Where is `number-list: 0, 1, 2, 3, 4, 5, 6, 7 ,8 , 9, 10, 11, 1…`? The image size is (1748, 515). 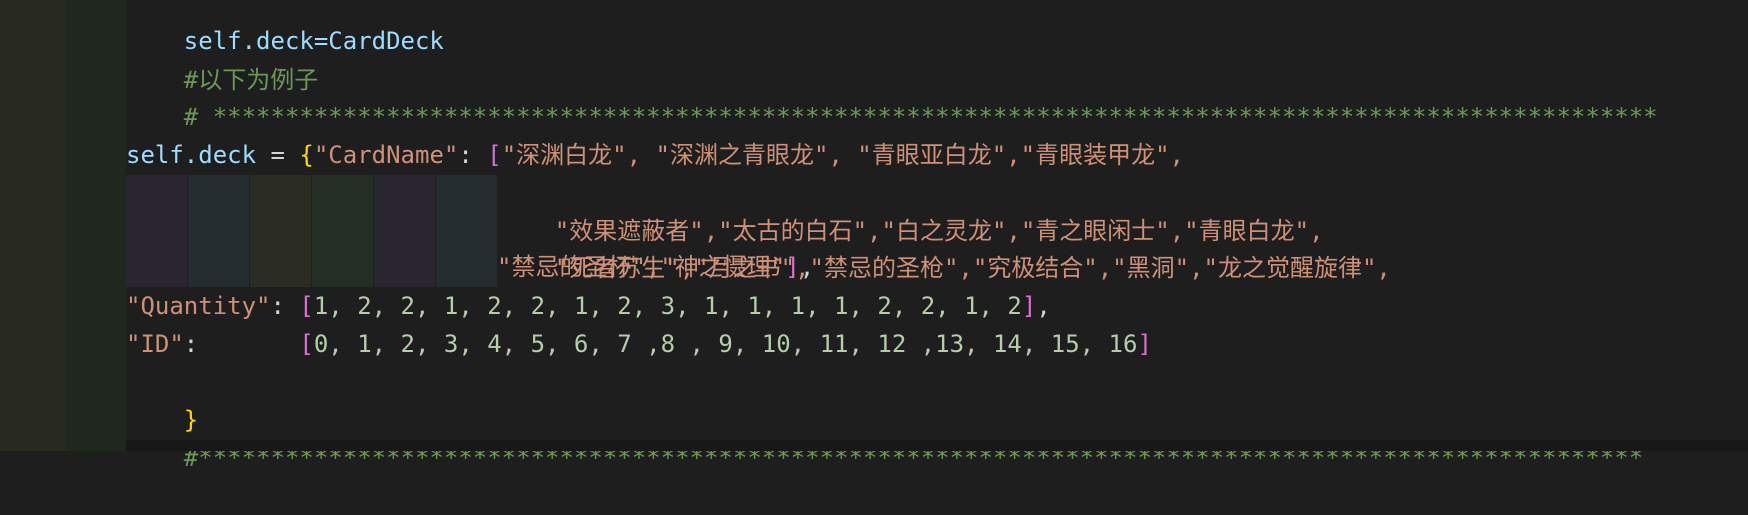 number-list: 0, 1, 2, 3, 4, 5, 6, 7 ,8 , 9, 10, 11, 1… is located at coordinates (725, 344).